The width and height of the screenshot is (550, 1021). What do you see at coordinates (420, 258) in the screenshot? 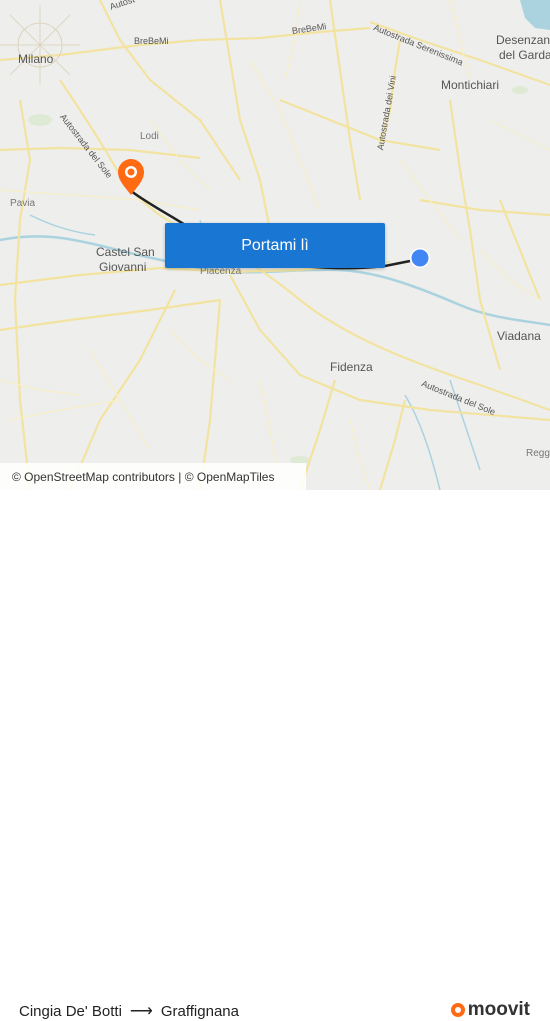
I see `destination-marker` at bounding box center [420, 258].